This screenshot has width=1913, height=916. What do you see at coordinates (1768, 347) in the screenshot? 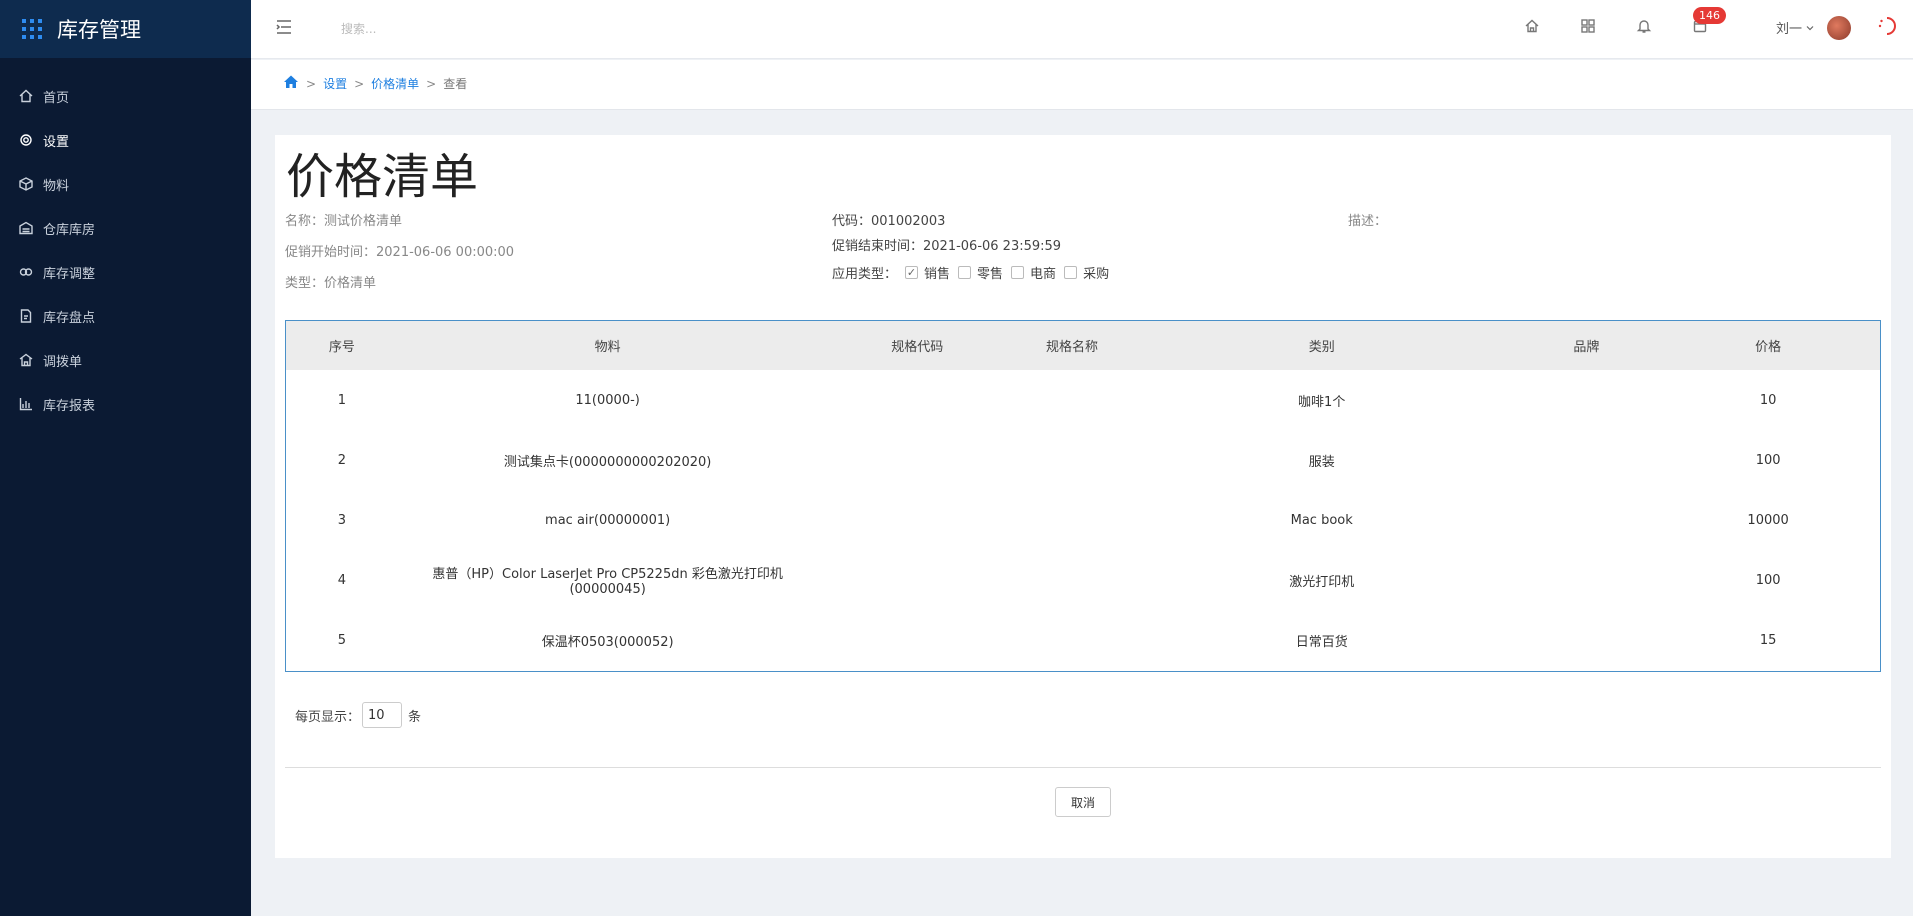
I see `column-header: 价格` at bounding box center [1768, 347].